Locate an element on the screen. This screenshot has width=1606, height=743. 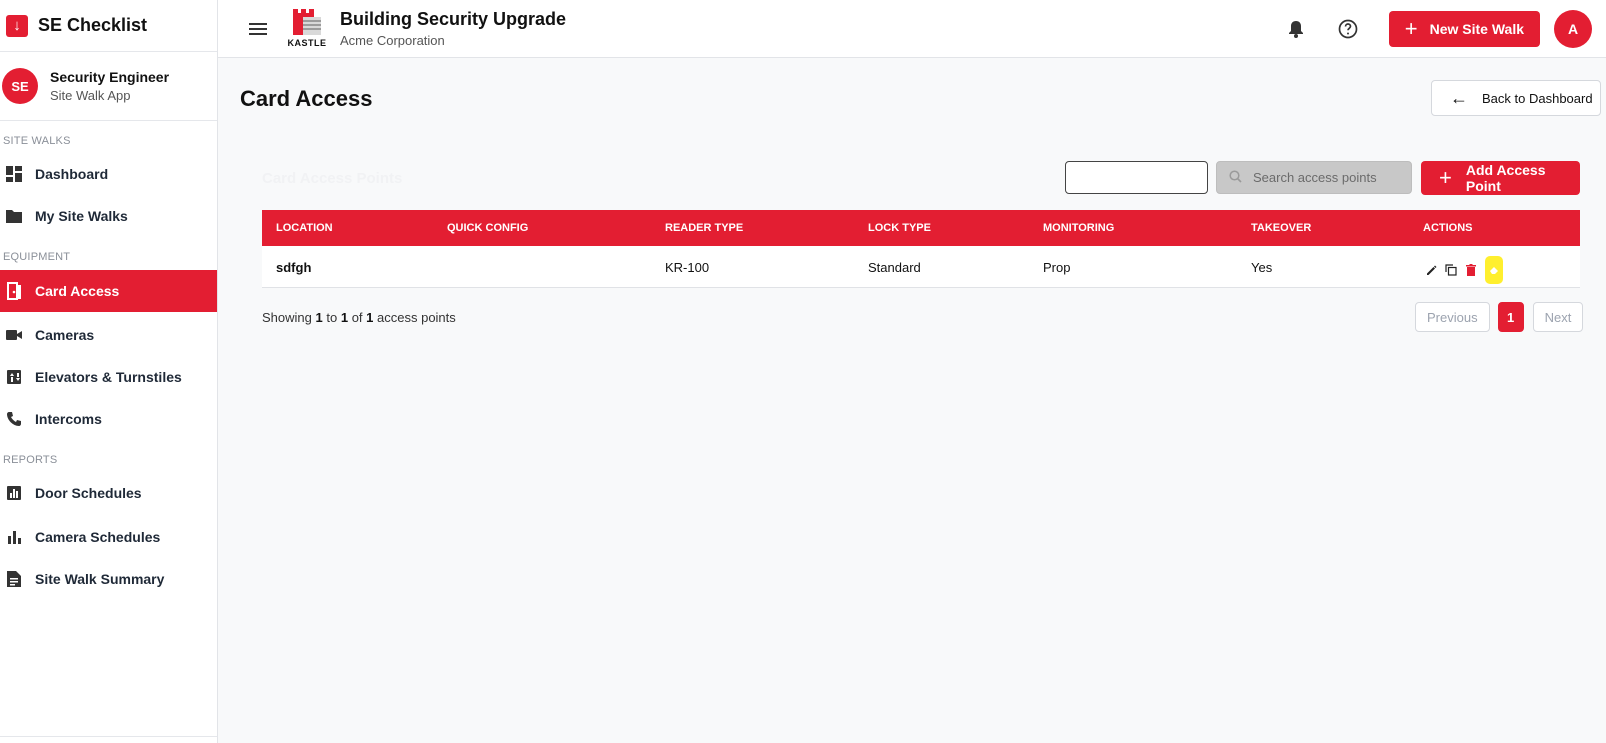
summary-icon is located at coordinates (14, 579).